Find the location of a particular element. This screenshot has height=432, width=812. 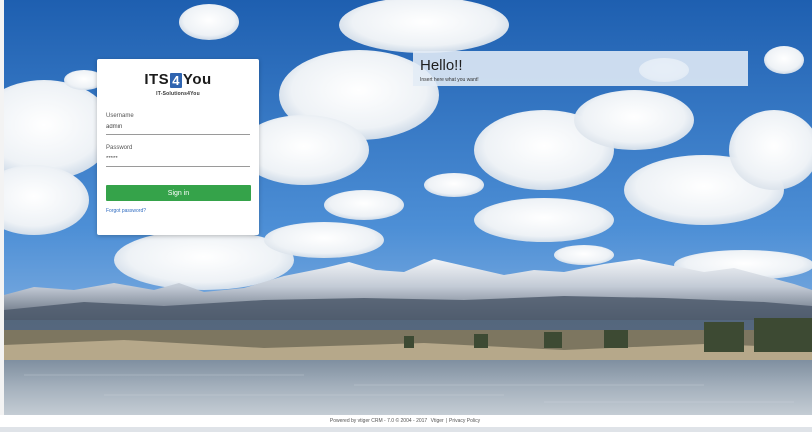

logo-mid: 4 is located at coordinates (176, 80).